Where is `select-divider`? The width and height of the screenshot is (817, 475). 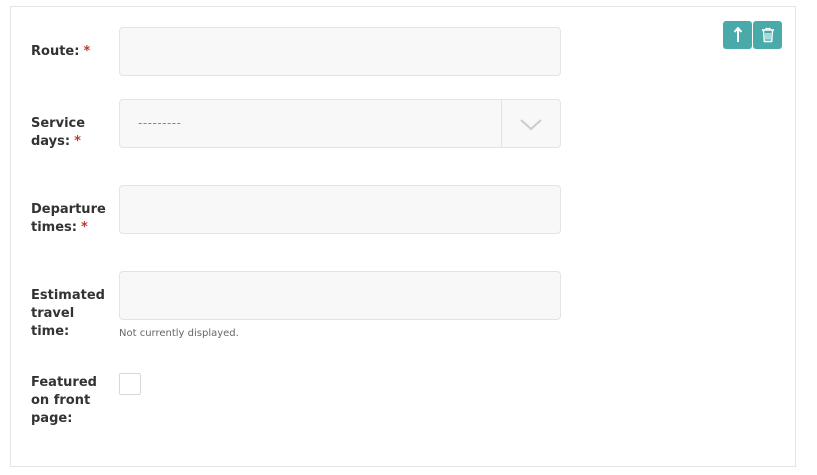
select-divider is located at coordinates (501, 123).